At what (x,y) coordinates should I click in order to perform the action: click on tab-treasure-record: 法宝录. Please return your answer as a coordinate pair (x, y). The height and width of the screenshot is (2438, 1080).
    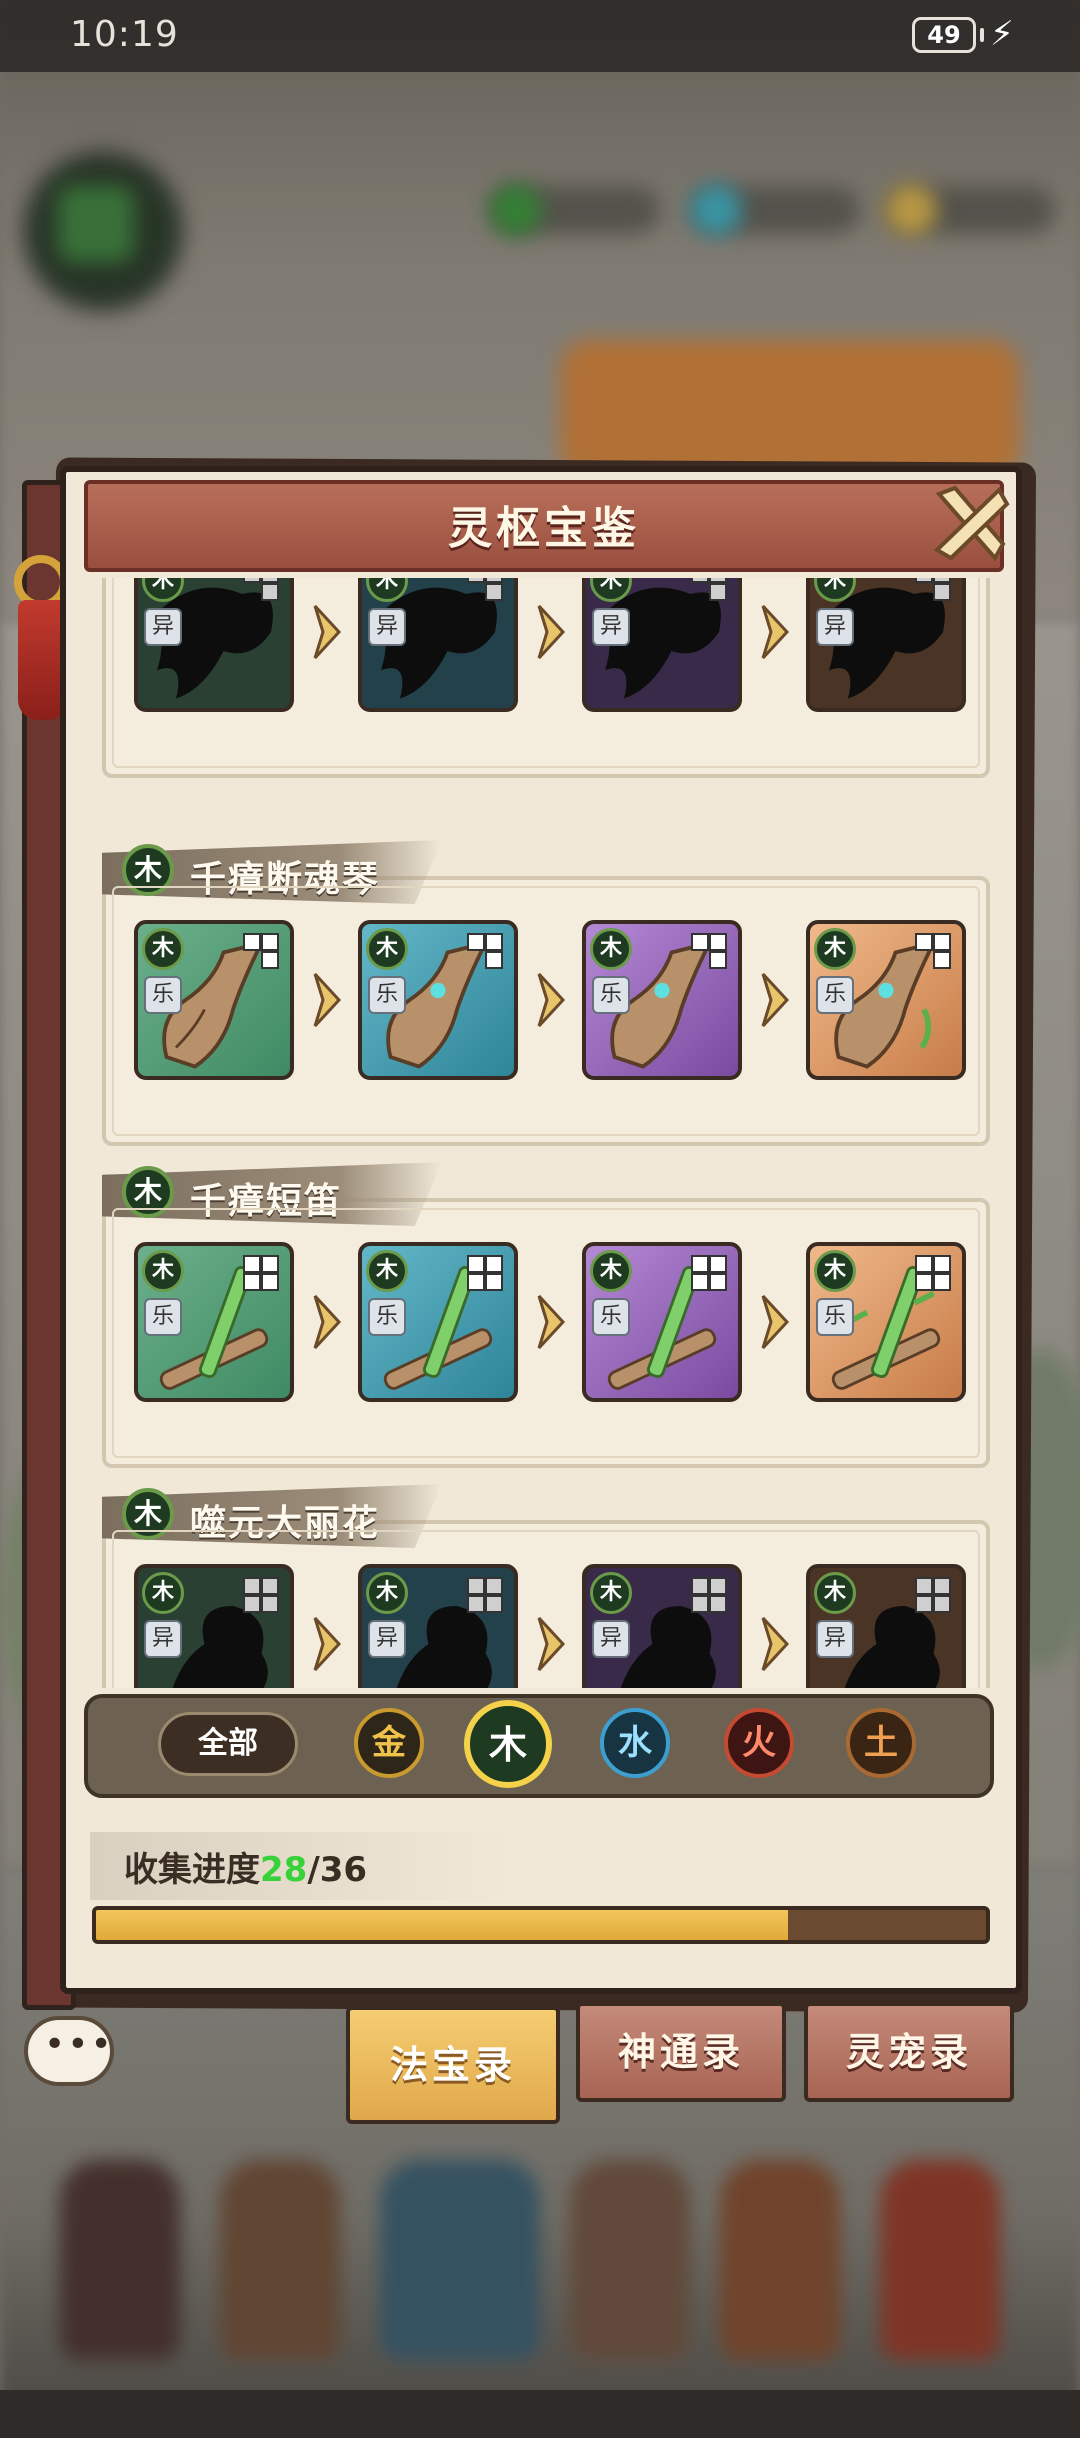
    Looking at the image, I should click on (453, 2065).